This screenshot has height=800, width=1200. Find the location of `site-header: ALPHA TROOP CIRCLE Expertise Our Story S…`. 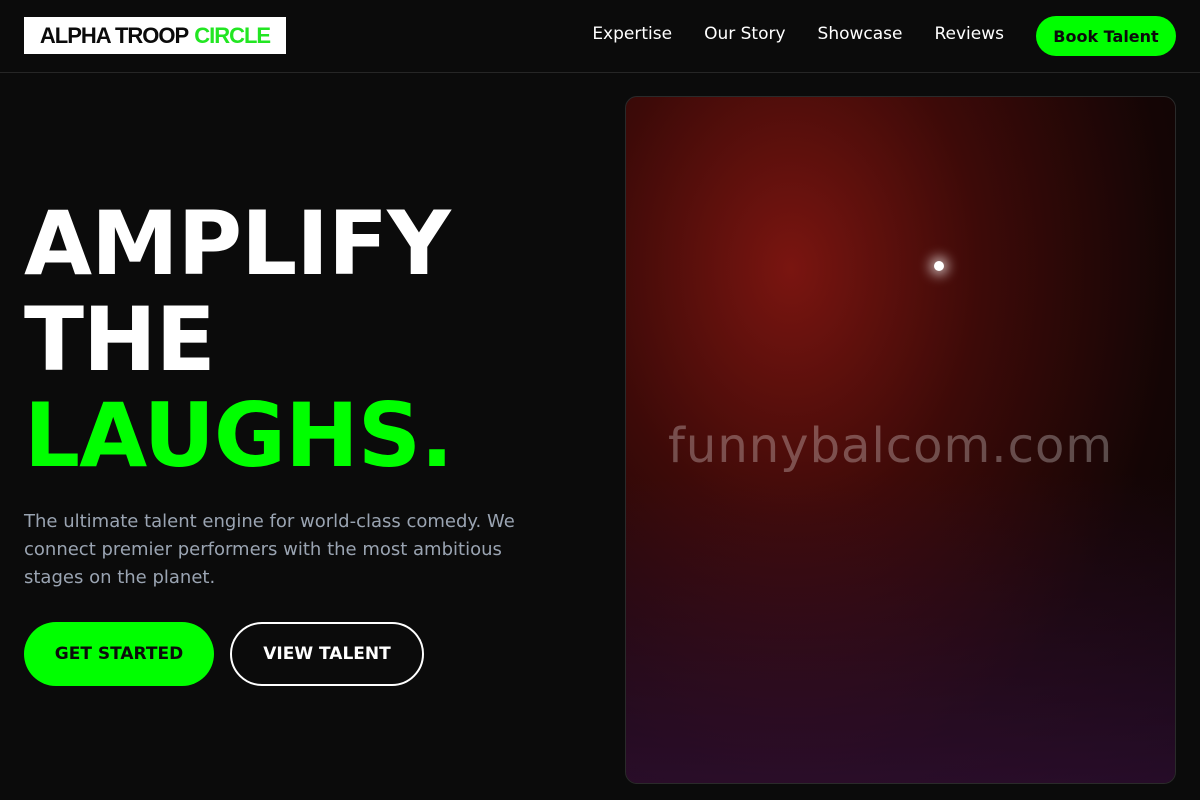

site-header: ALPHA TROOP CIRCLE Expertise Our Story S… is located at coordinates (600, 36).